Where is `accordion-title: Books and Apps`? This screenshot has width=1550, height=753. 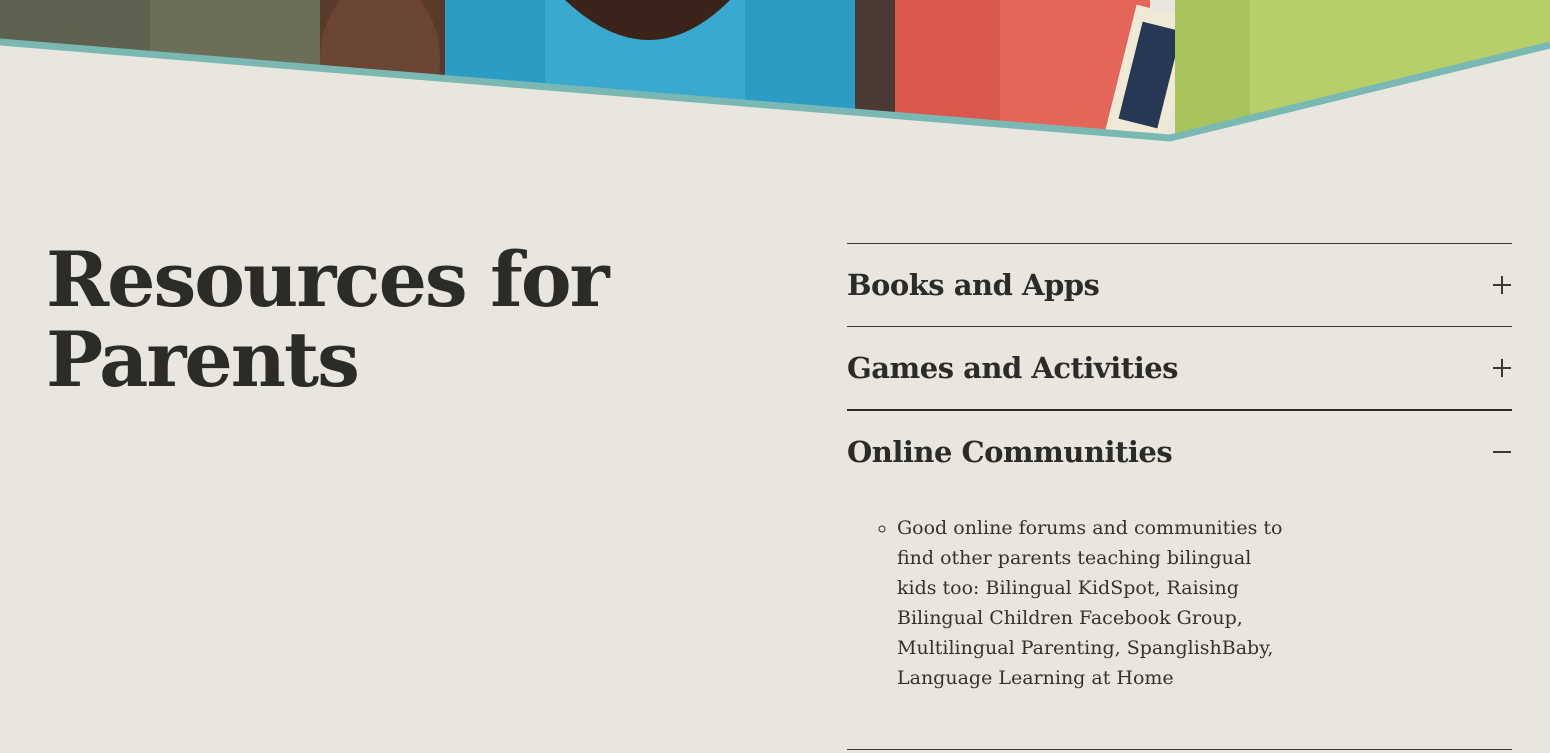
accordion-title: Books and Apps is located at coordinates (973, 285).